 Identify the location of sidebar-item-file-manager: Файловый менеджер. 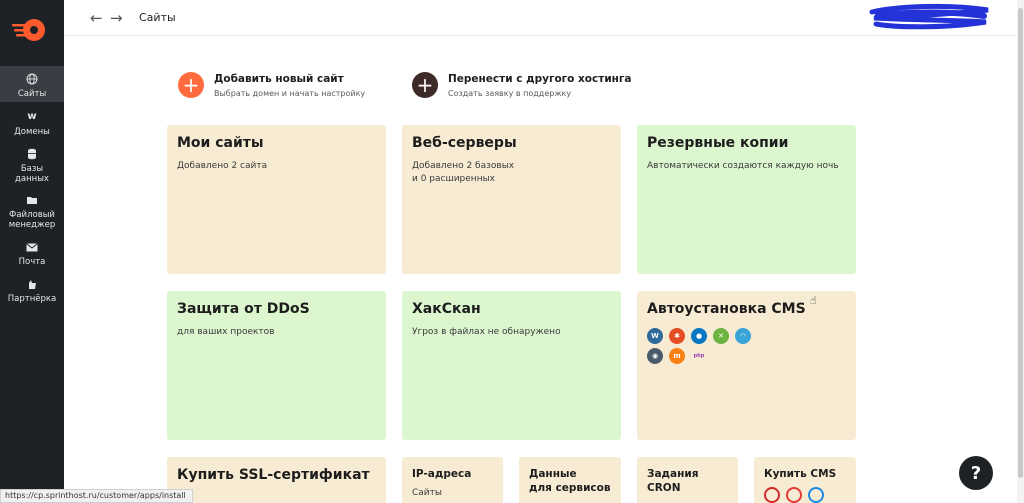
(32, 211).